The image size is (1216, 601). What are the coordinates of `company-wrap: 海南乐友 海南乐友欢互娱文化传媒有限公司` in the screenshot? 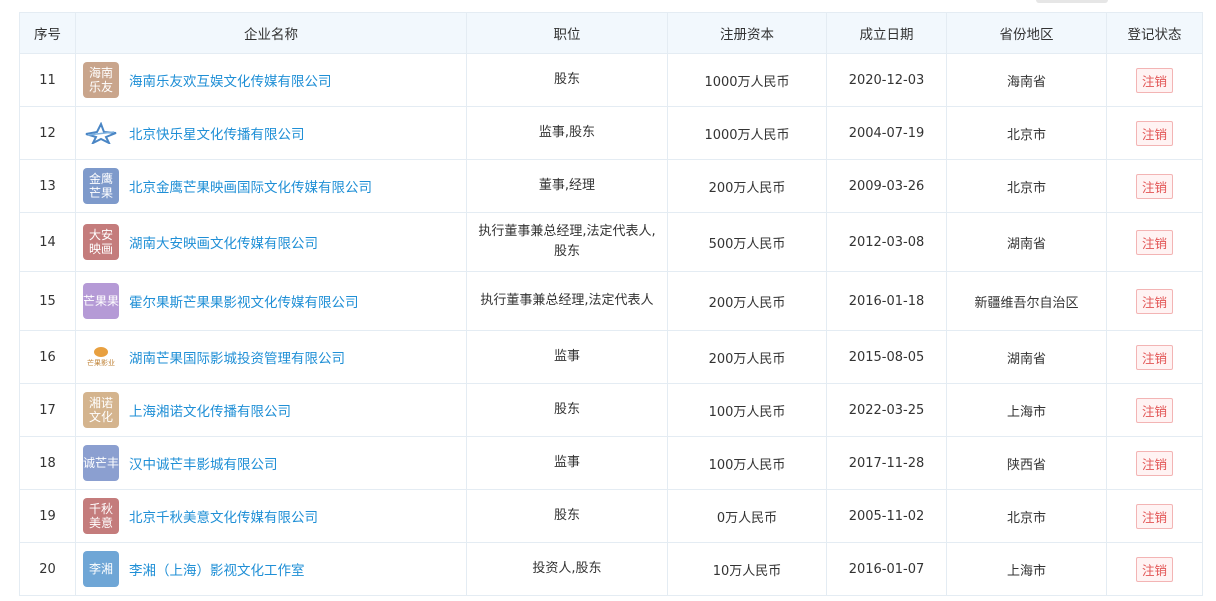 It's located at (271, 80).